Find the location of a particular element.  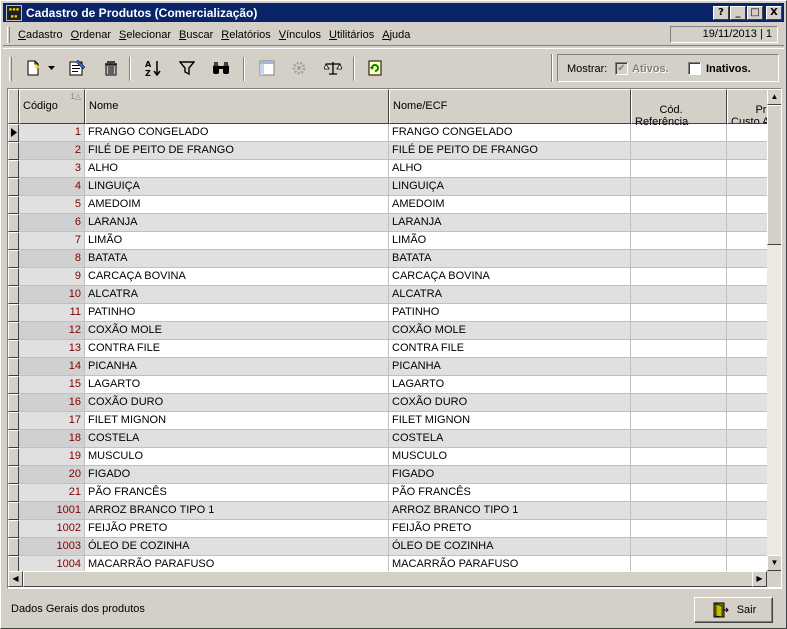

table-row: 5 AMEDOIM AMEDOIM is located at coordinates (387, 205).